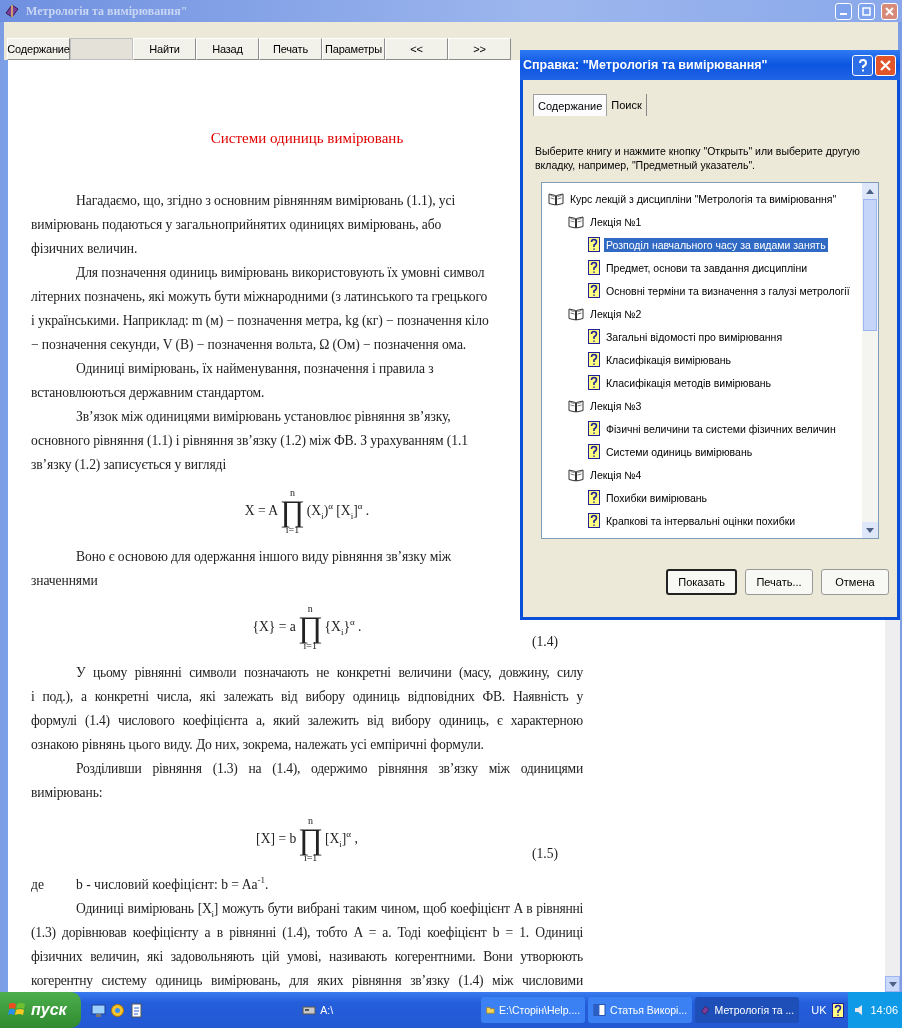 Image resolution: width=902 pixels, height=1028 pixels. Describe the element at coordinates (679, 451) in the screenshot. I see `tree-item: Системи одиниць вимірювань` at that location.